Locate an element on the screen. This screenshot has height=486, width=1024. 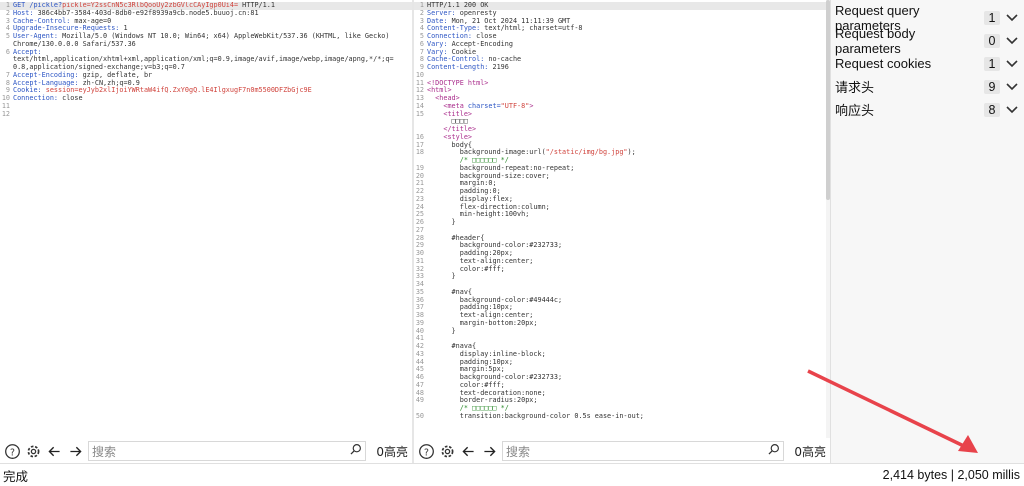
code-line: 0 </title> is located at coordinates (622, 129).